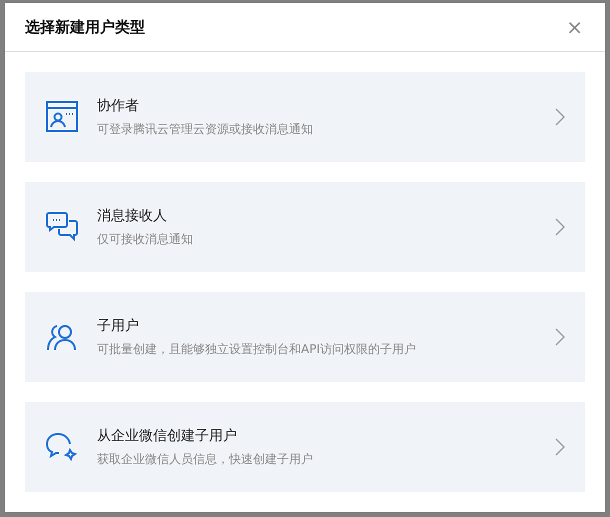  What do you see at coordinates (118, 105) in the screenshot?
I see `option-title: 协作者` at bounding box center [118, 105].